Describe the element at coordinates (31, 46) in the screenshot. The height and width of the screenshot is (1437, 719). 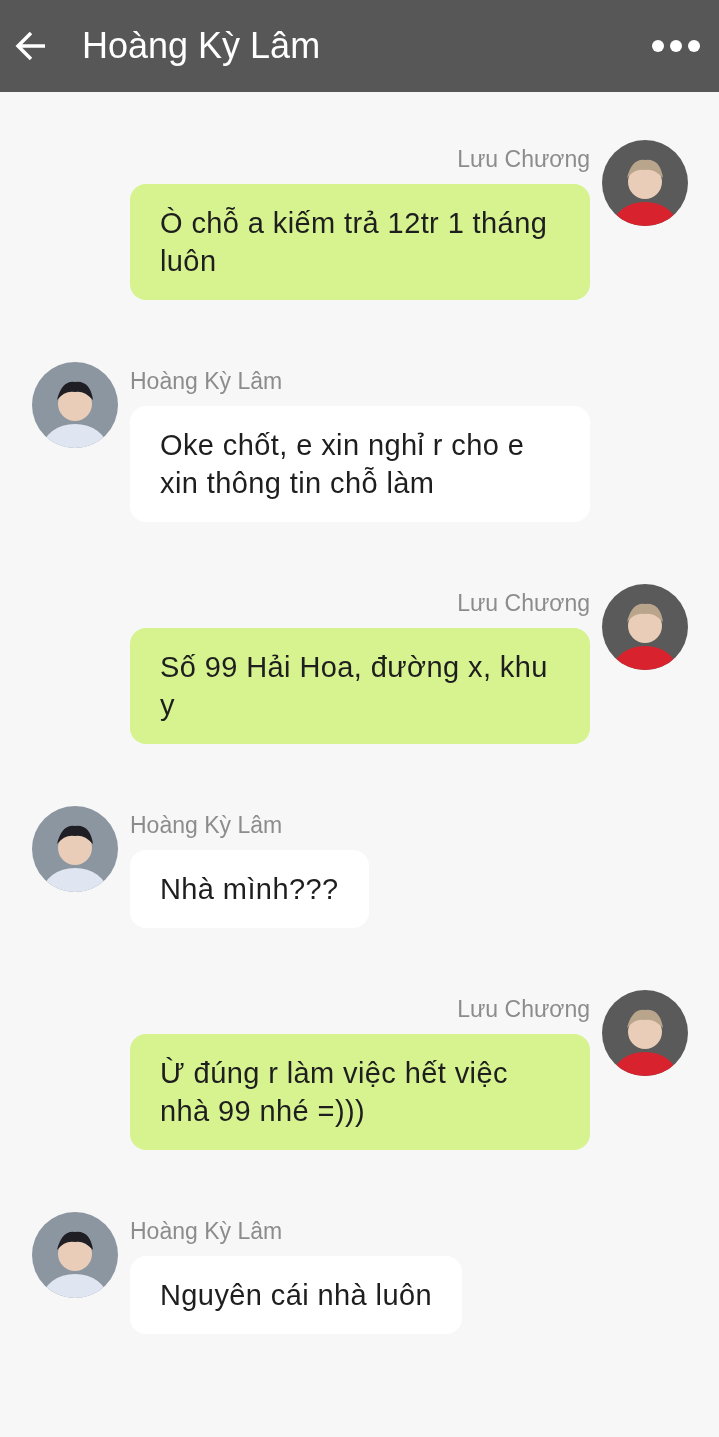
I see `back-arrow-icon` at that location.